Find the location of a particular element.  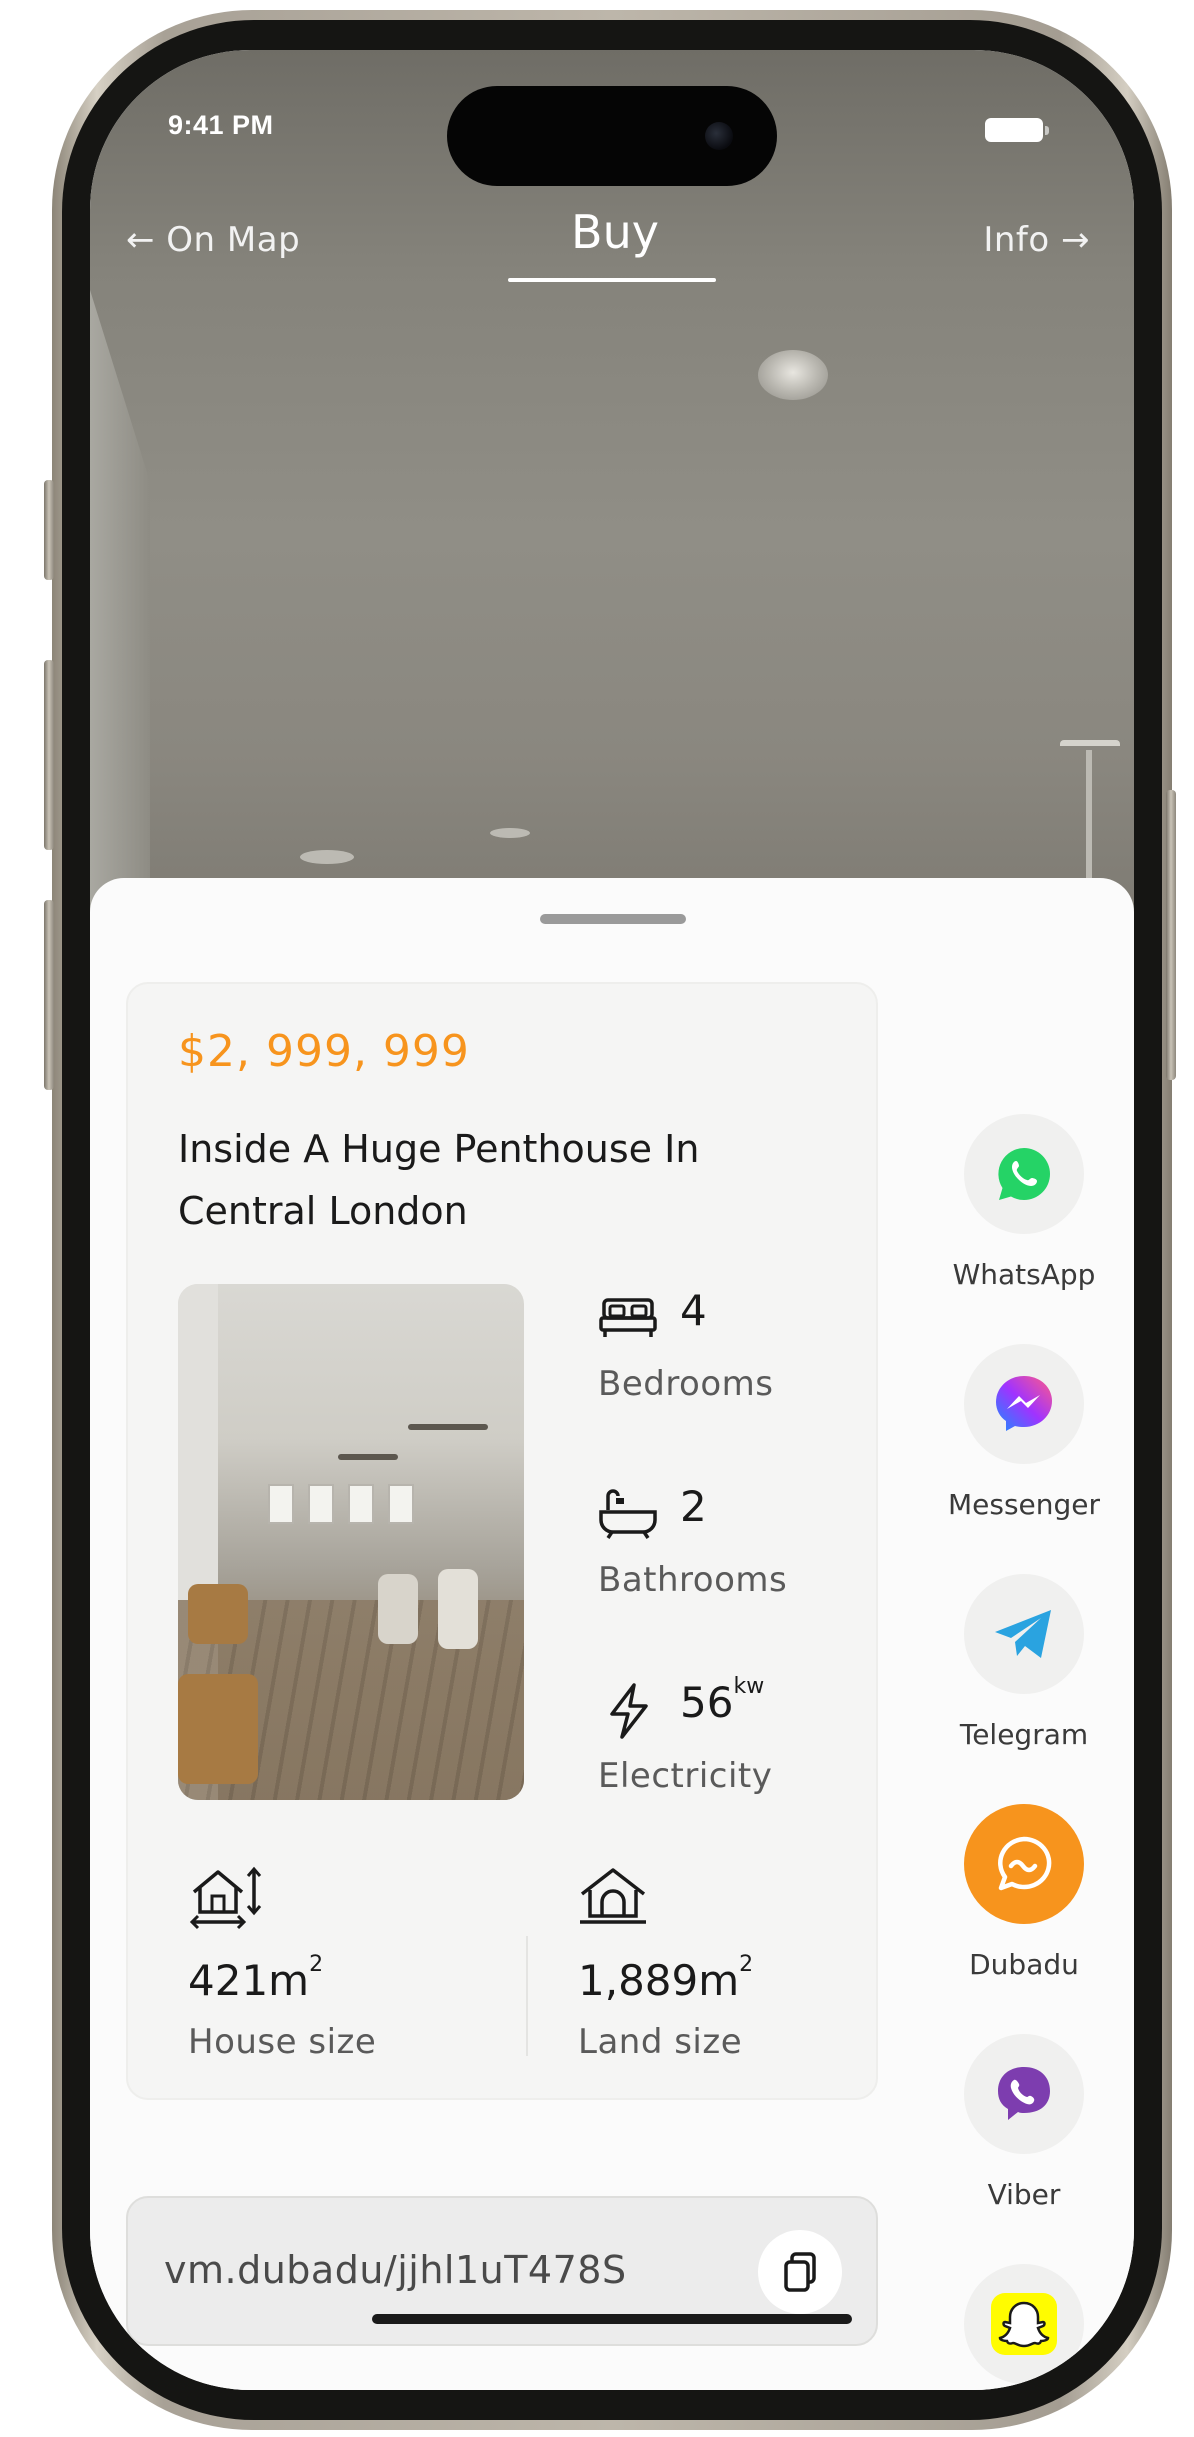

share-viber: Viber is located at coordinates (1024, 2122).